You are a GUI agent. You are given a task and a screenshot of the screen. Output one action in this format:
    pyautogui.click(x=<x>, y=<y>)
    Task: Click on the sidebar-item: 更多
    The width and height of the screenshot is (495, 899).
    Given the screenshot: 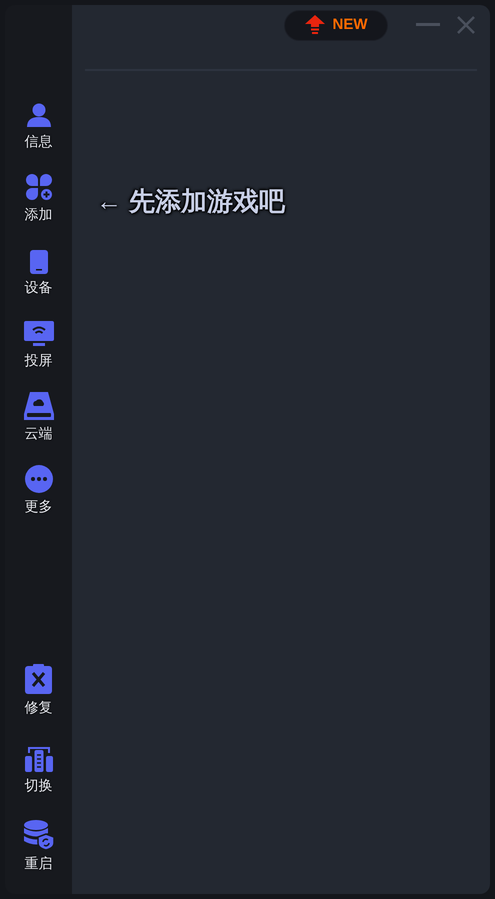 What is the action you would take?
    pyautogui.click(x=39, y=489)
    